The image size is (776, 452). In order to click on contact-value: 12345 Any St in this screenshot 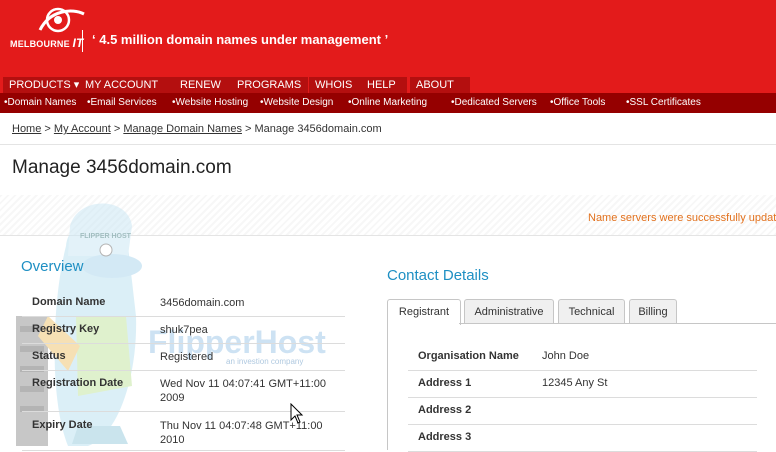, I will do `click(575, 383)`.